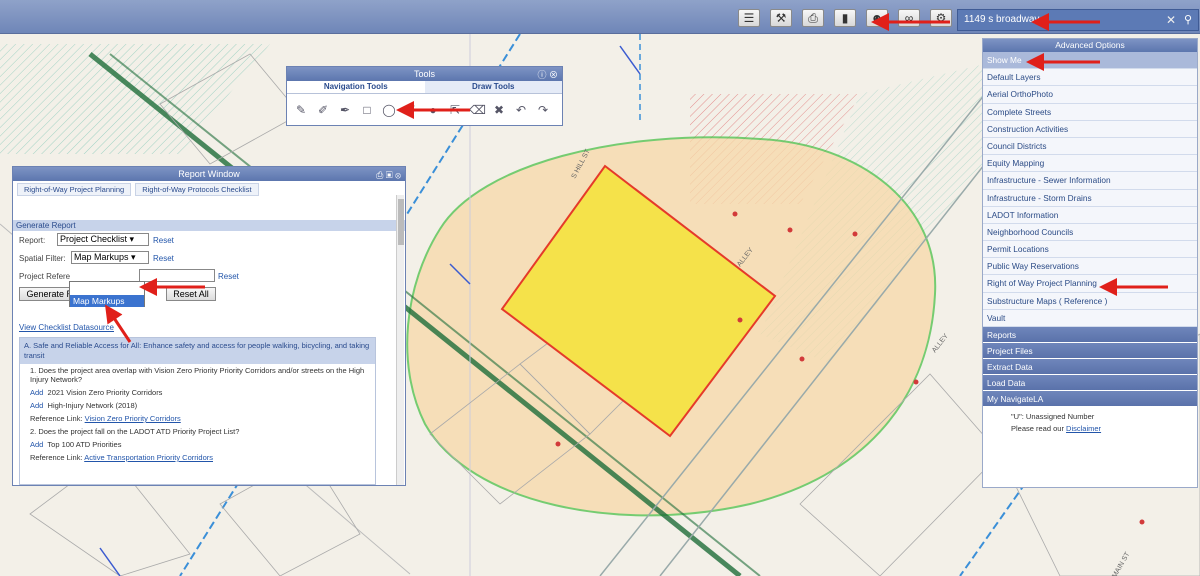 This screenshot has width=1200, height=576. Describe the element at coordinates (388, 175) in the screenshot. I see `window-controls-icon: ⎙ ▣ ⊗` at that location.